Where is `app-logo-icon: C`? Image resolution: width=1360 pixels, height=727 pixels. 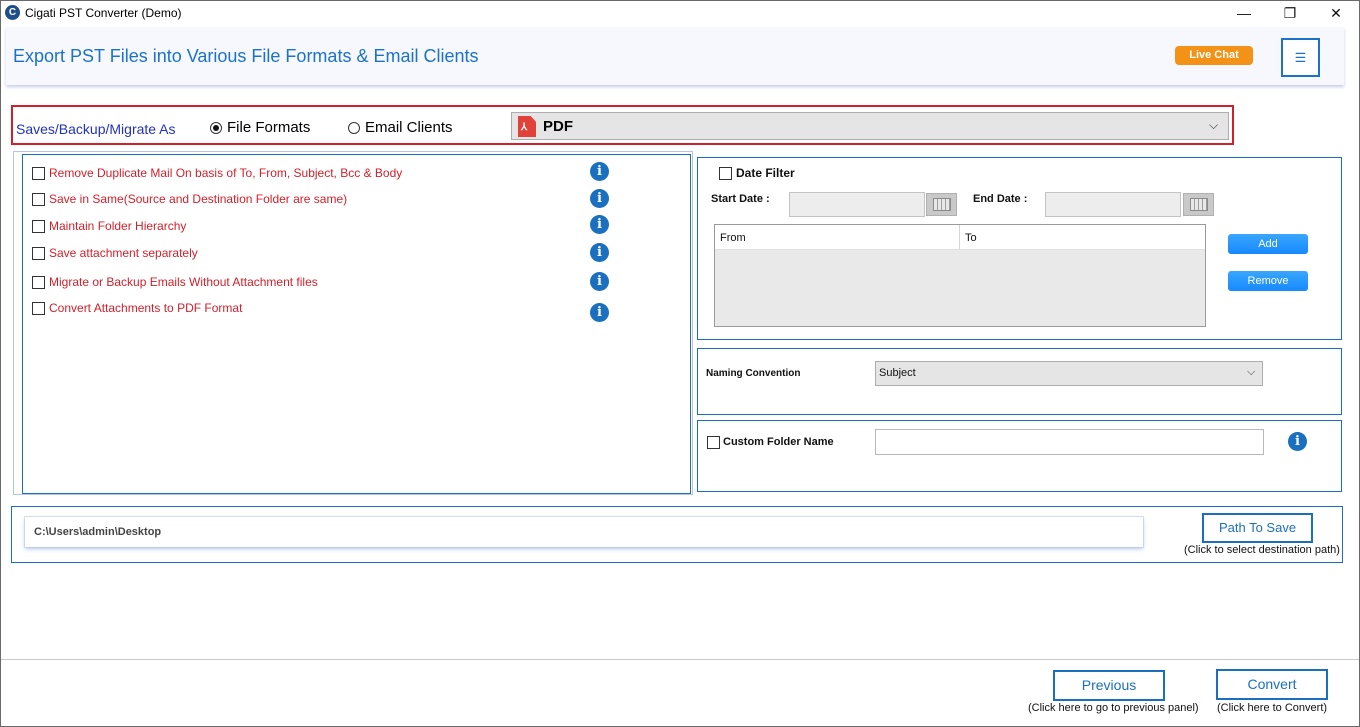
app-logo-icon: C is located at coordinates (12, 12).